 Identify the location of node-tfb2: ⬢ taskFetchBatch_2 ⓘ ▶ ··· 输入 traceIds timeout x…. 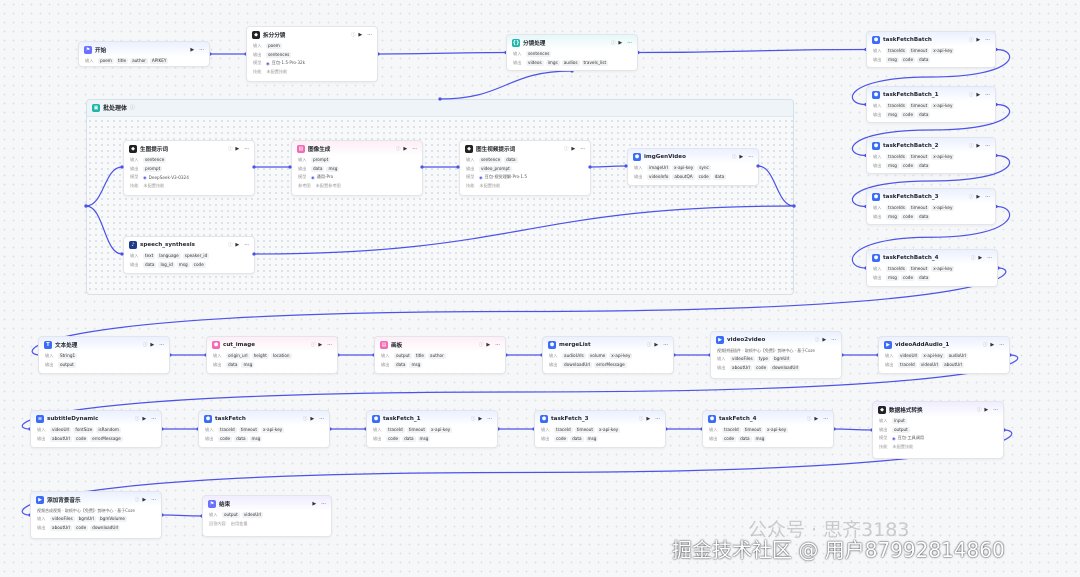
(931, 155).